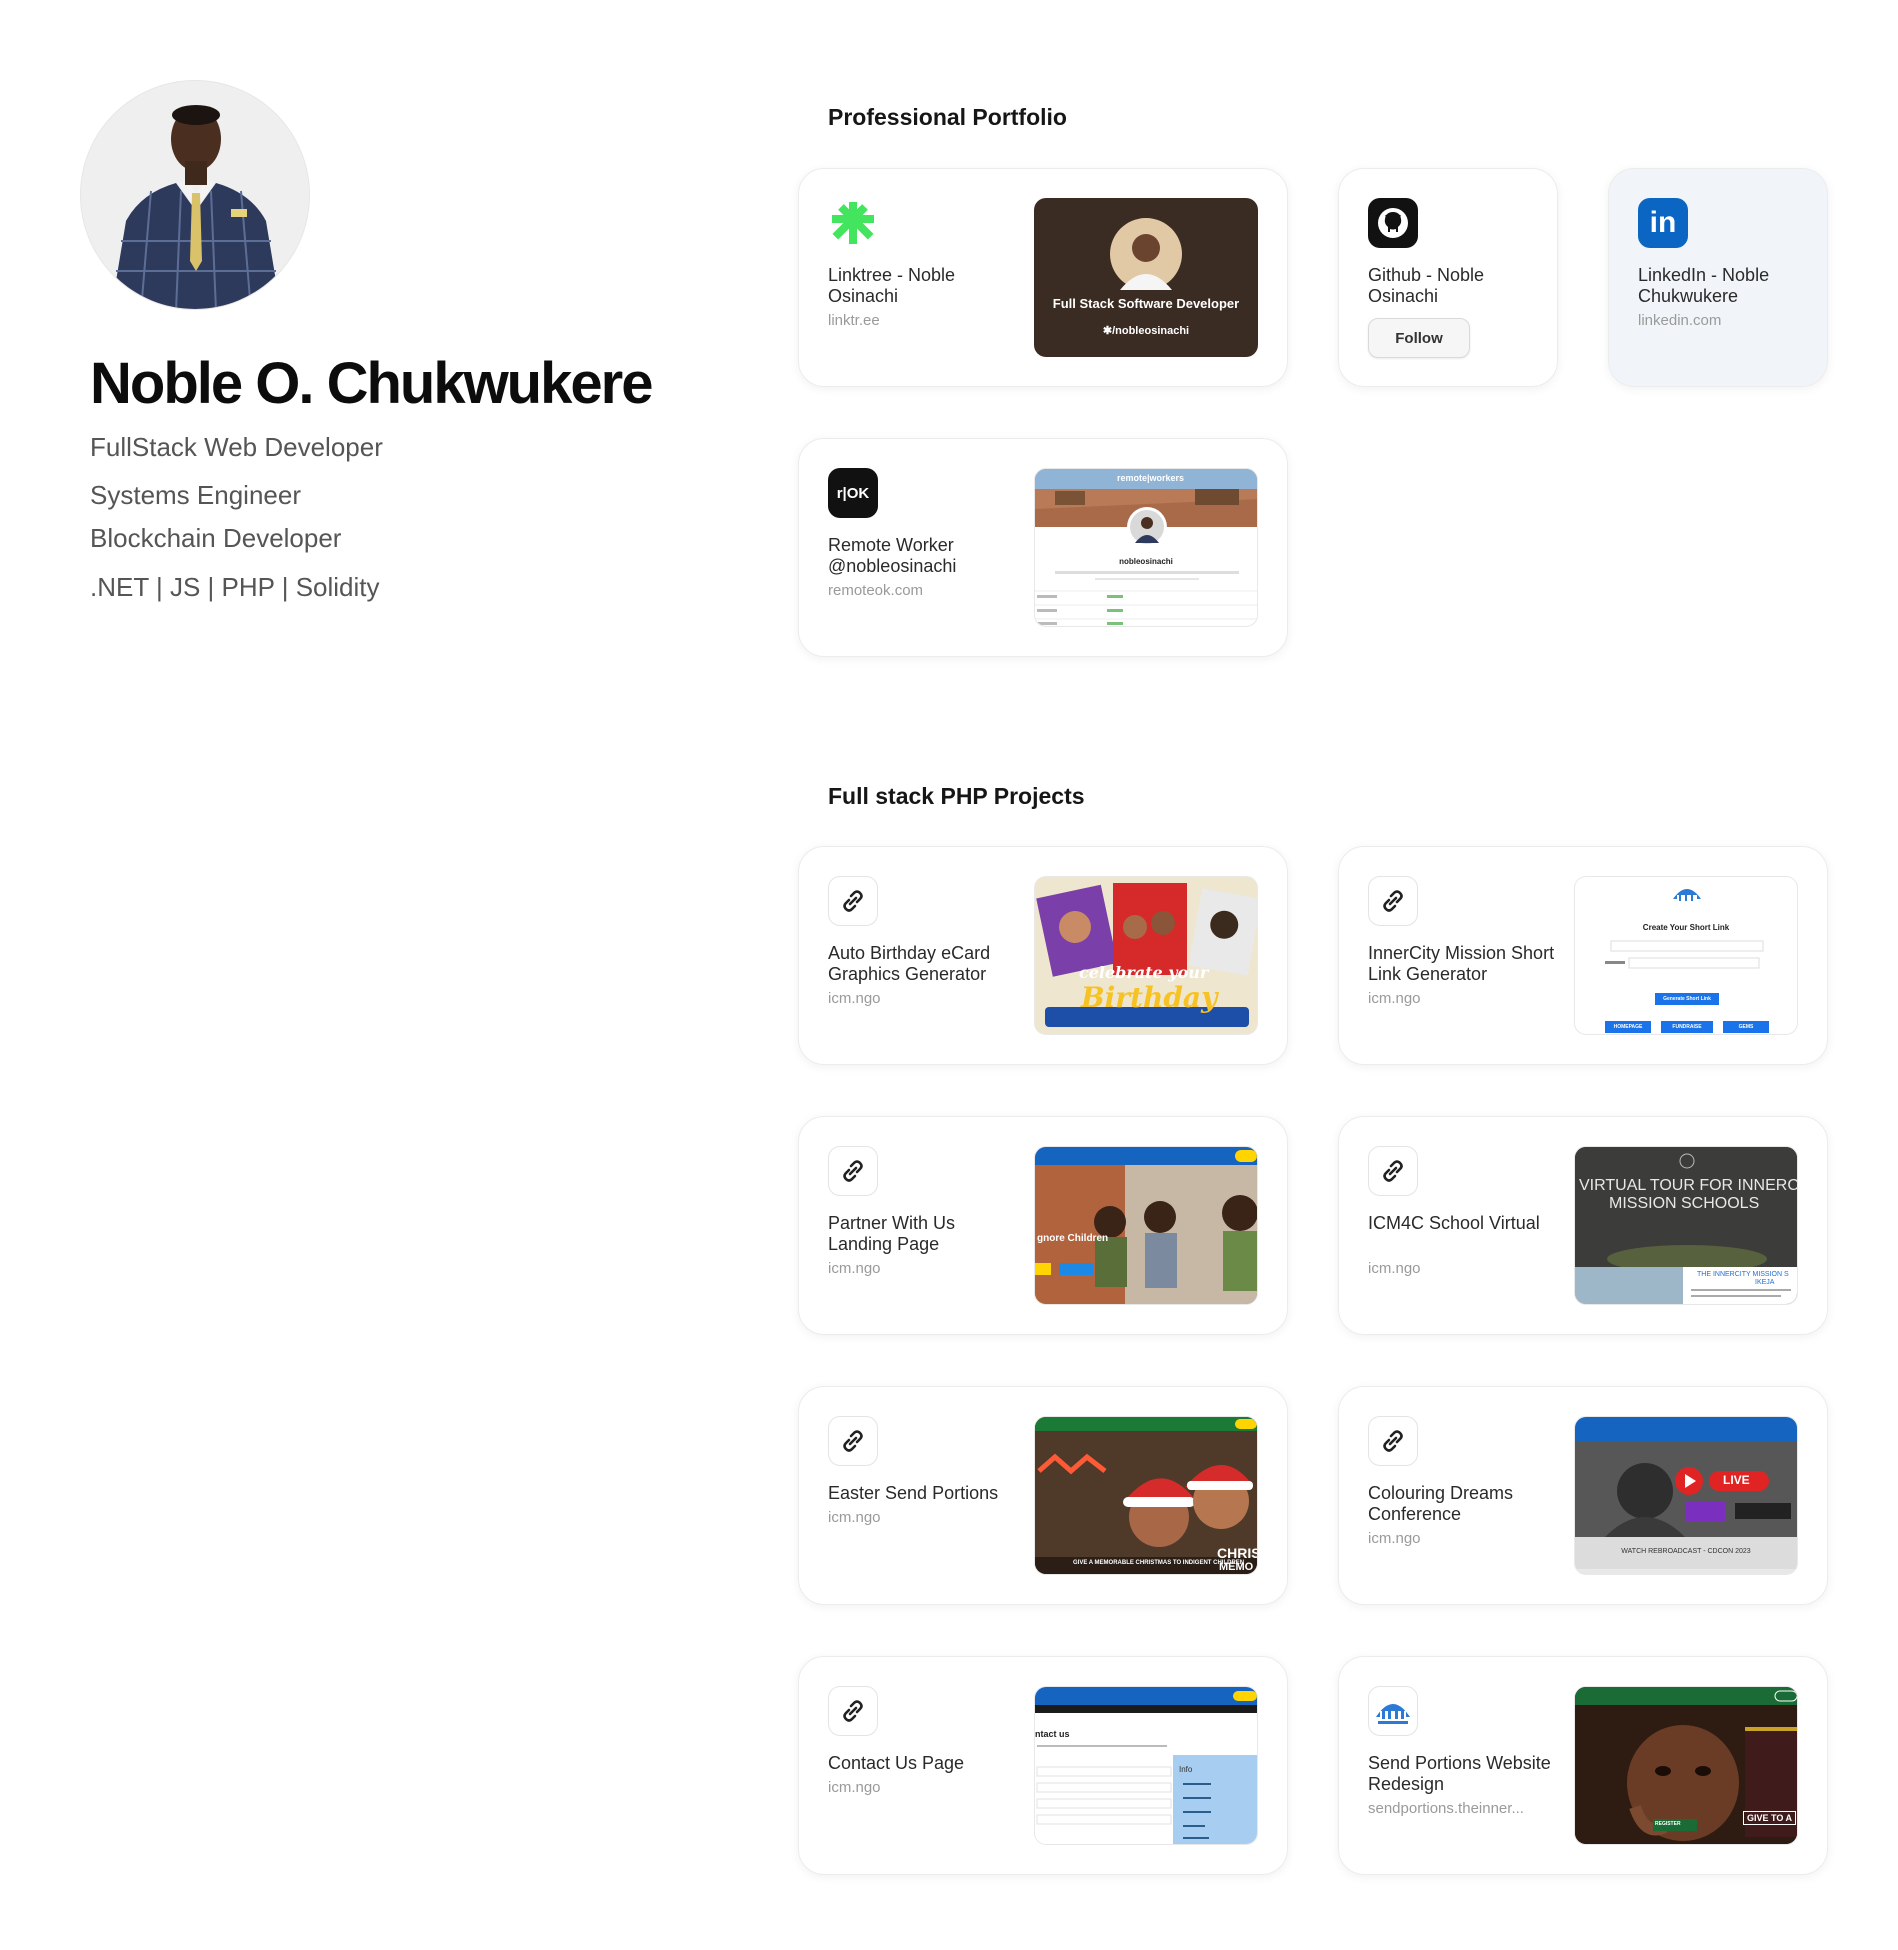  What do you see at coordinates (1743, 1274) in the screenshot?
I see `icm4c-subtitle-1: THE INNERCITY MISSION S` at bounding box center [1743, 1274].